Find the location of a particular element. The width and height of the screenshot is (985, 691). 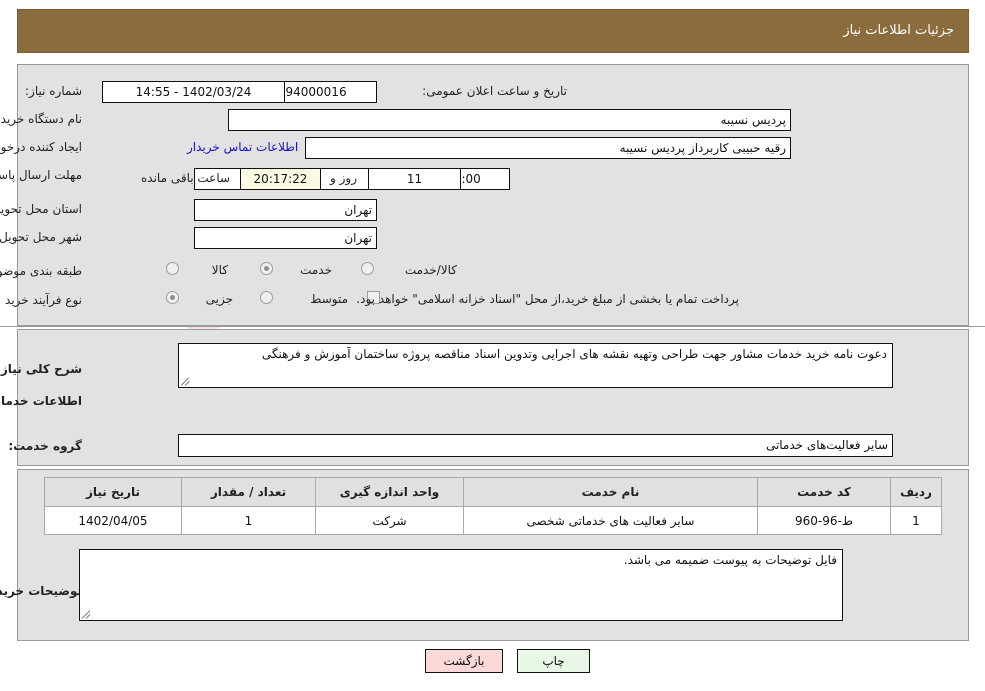

back-button: بازگشت is located at coordinates (464, 661).